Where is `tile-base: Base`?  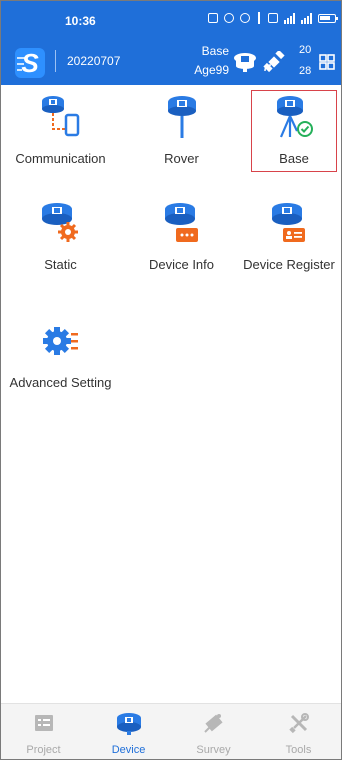
tile-base: Base is located at coordinates (294, 131).